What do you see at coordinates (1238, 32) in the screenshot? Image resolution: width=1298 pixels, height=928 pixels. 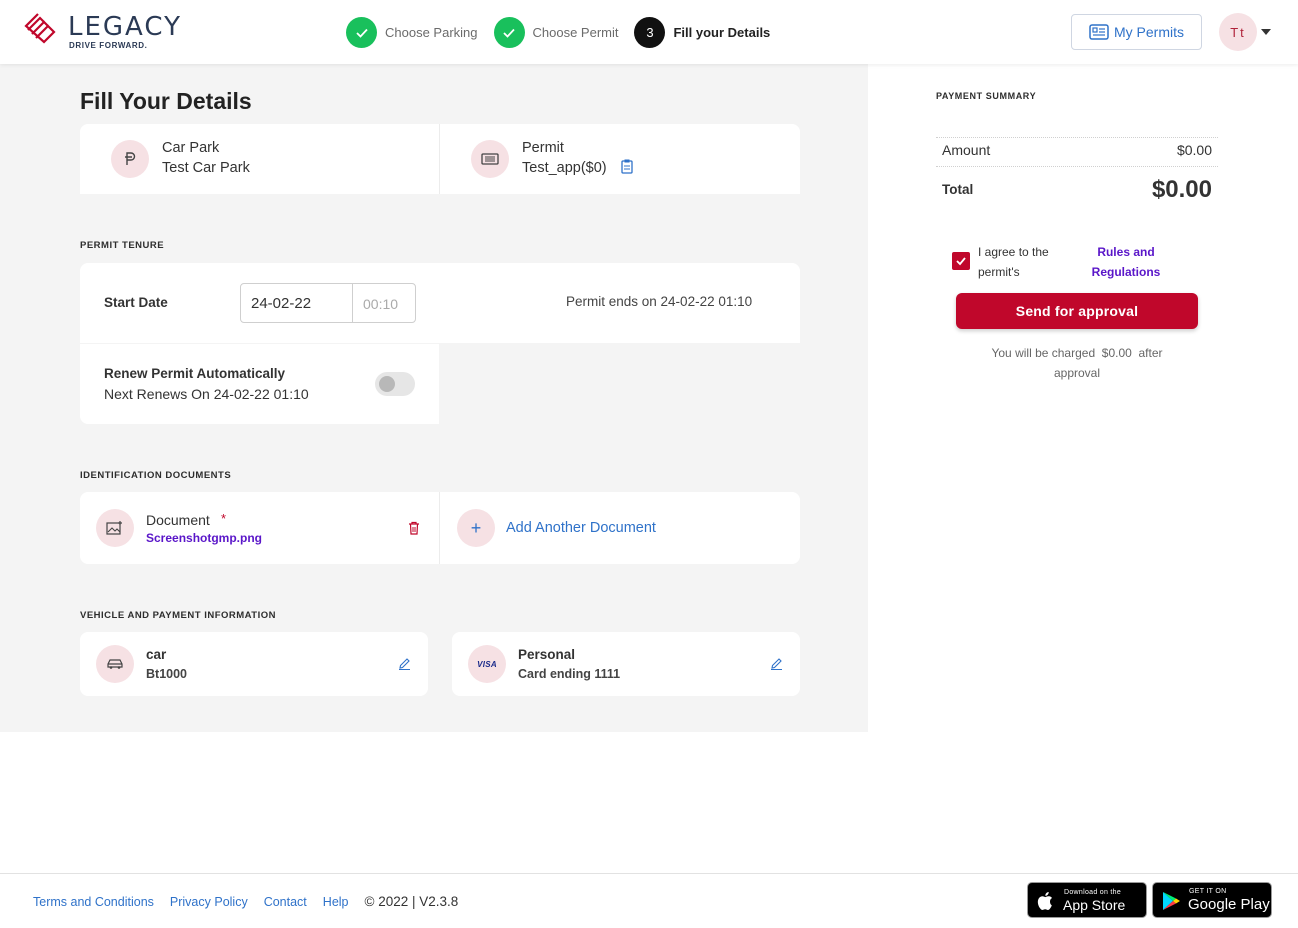 I see `user-avatar: Tt` at bounding box center [1238, 32].